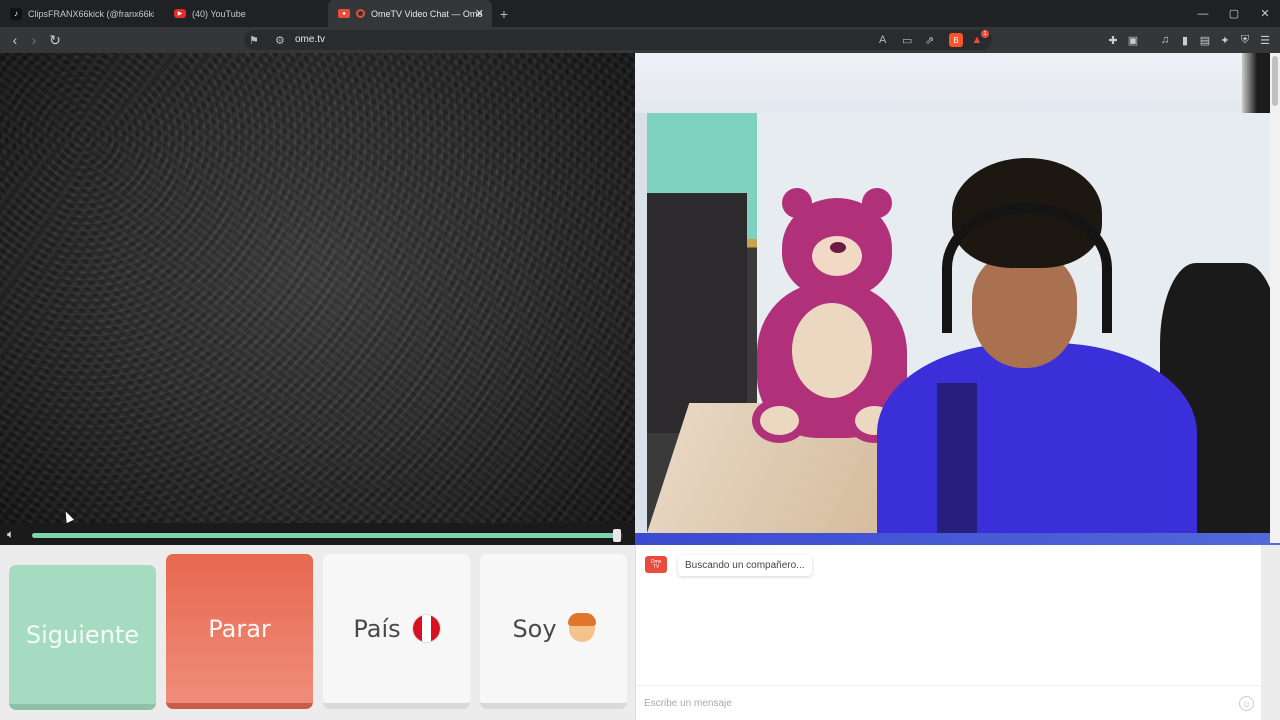 The image size is (1280, 720). What do you see at coordinates (34, 40) in the screenshot?
I see `forward-icon: ›` at bounding box center [34, 40].